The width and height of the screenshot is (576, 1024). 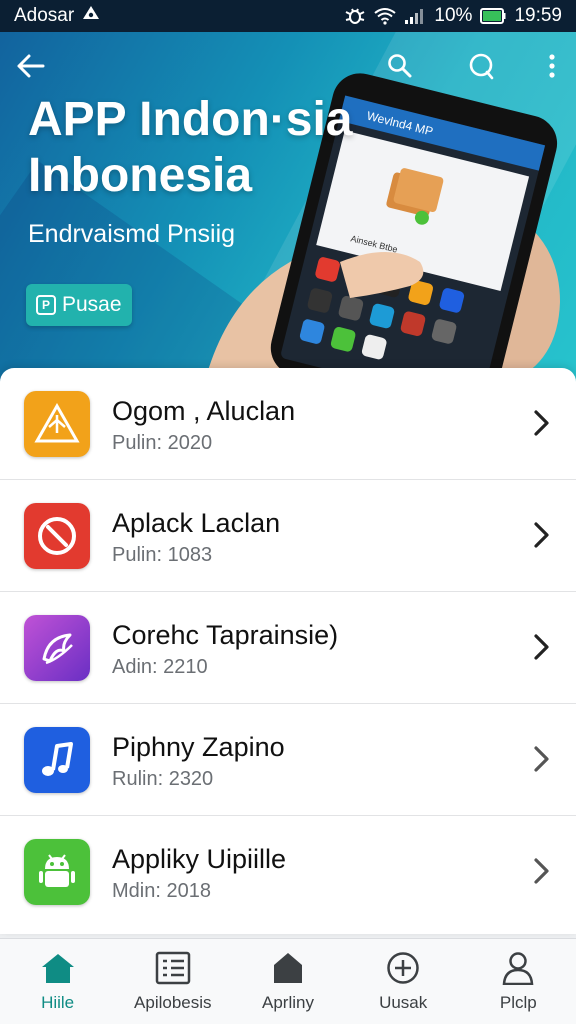 What do you see at coordinates (288, 16) in the screenshot?
I see `status-bar: Adosar 10% 19:59` at bounding box center [288, 16].